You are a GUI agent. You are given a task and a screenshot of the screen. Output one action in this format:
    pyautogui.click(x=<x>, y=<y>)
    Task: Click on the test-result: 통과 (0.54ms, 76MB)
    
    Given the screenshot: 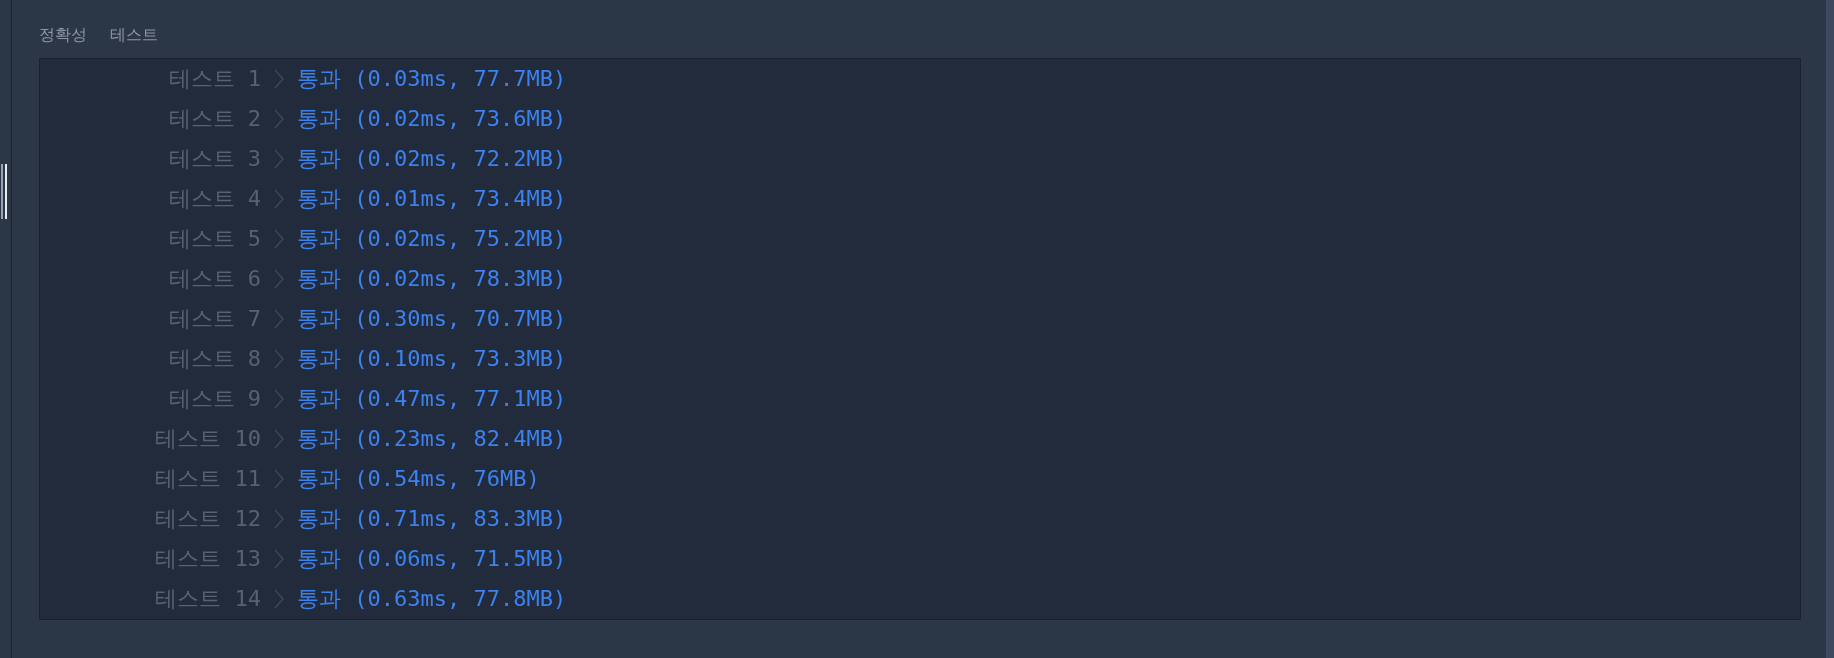 What is the action you would take?
    pyautogui.click(x=418, y=479)
    